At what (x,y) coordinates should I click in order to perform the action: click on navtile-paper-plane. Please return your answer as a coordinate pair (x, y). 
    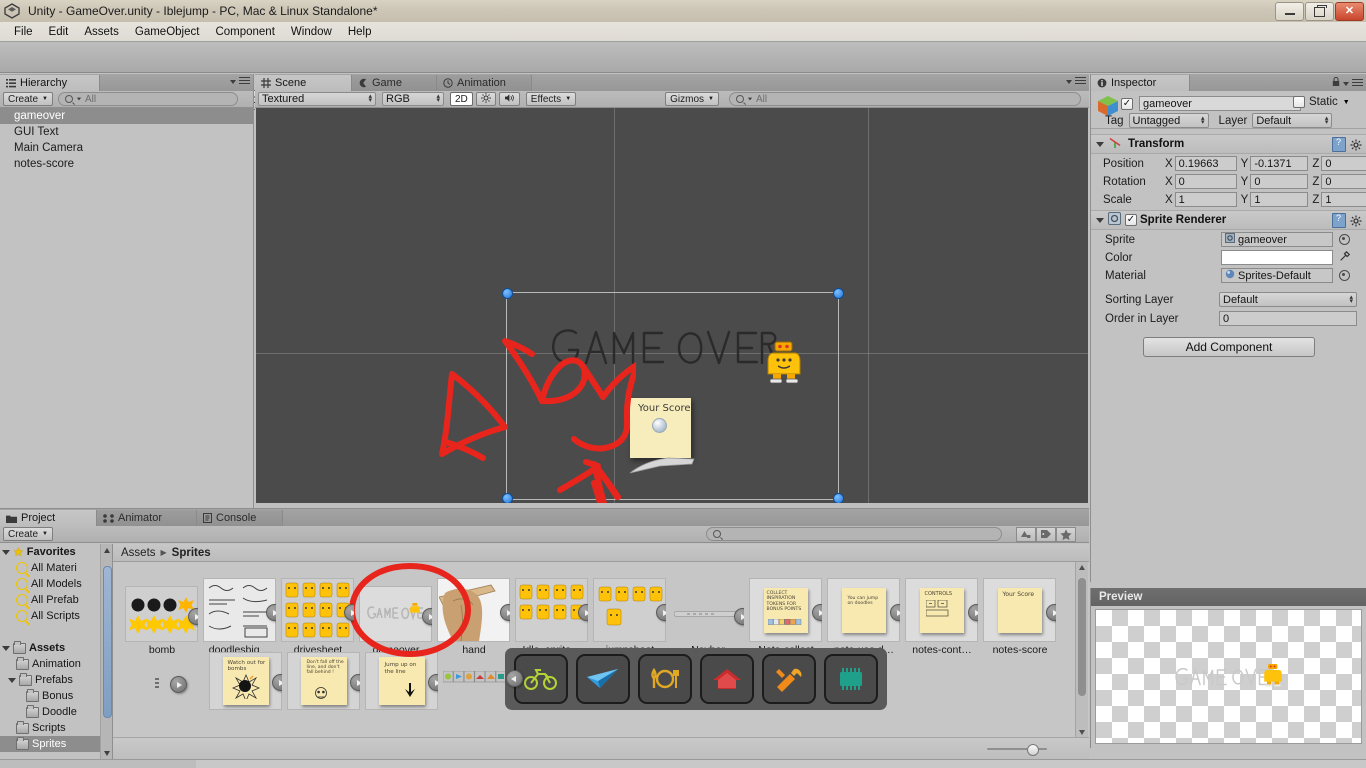
    Looking at the image, I should click on (603, 679).